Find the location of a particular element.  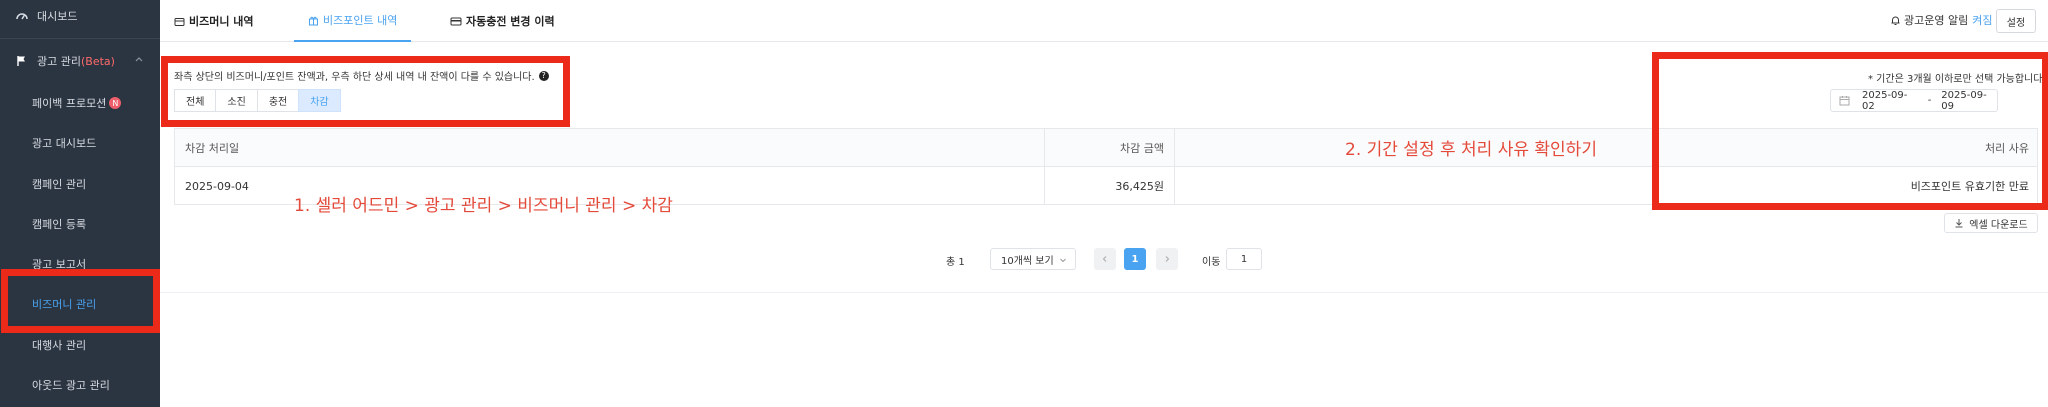

per-page-value: 10개씩 보기 is located at coordinates (1027, 261).